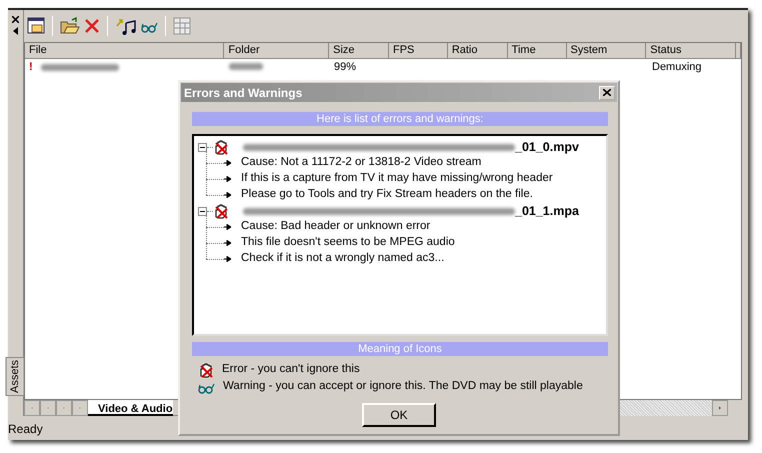 This screenshot has width=762, height=453. I want to click on message-text: Cause: Not a 11172-2 or 13818-2 Video stream, so click(361, 162).